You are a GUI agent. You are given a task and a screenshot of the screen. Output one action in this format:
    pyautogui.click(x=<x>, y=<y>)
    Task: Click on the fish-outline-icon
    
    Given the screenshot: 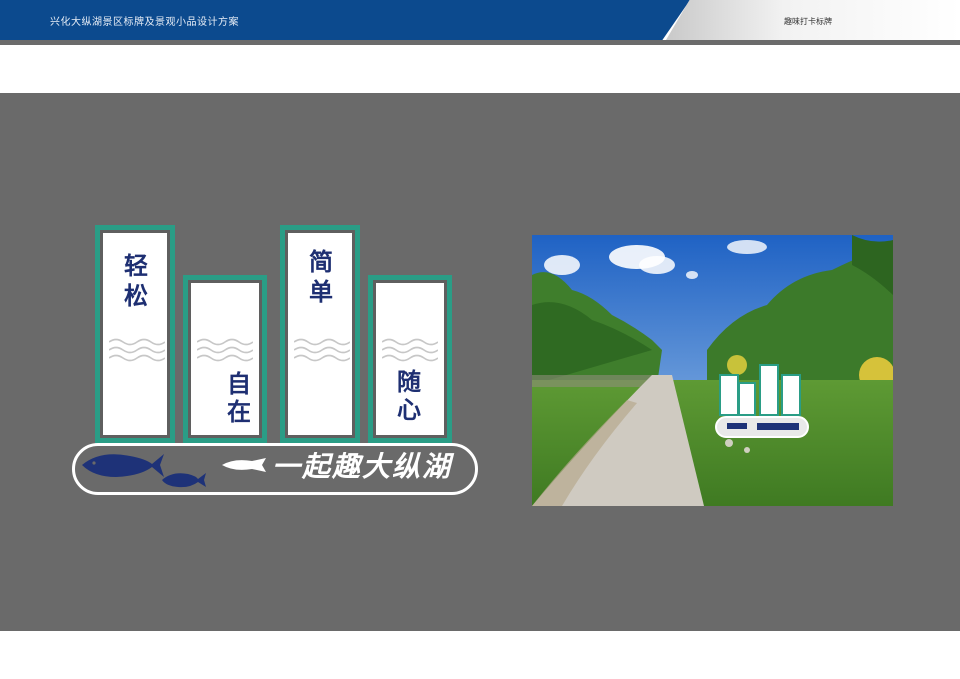 What is the action you would take?
    pyautogui.click(x=244, y=465)
    